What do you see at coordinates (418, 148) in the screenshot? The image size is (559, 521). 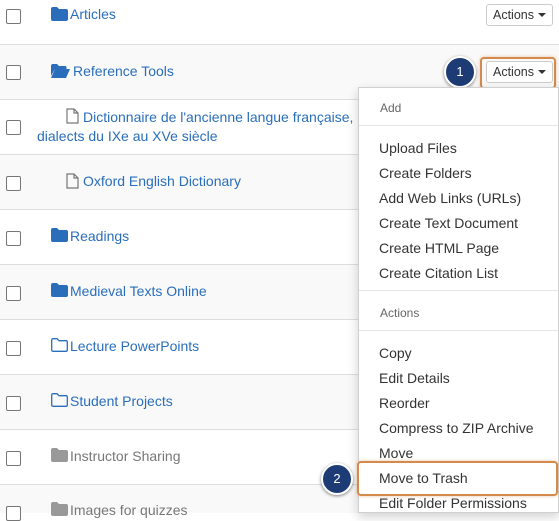 I see `menu-item-upload-files: Upload Files` at bounding box center [418, 148].